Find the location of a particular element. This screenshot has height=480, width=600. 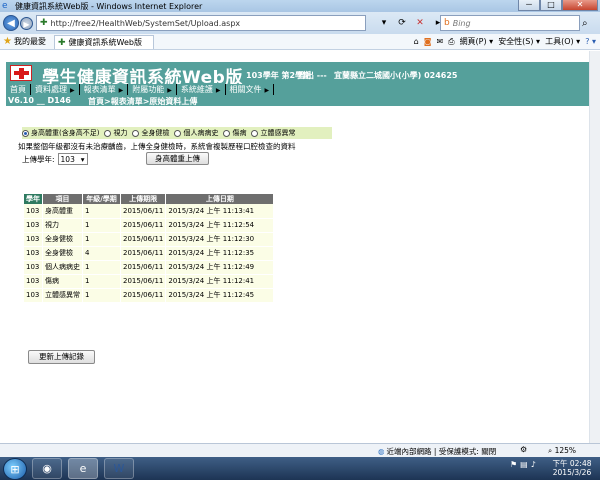

search-icon: ⌕ is located at coordinates (585, 23).